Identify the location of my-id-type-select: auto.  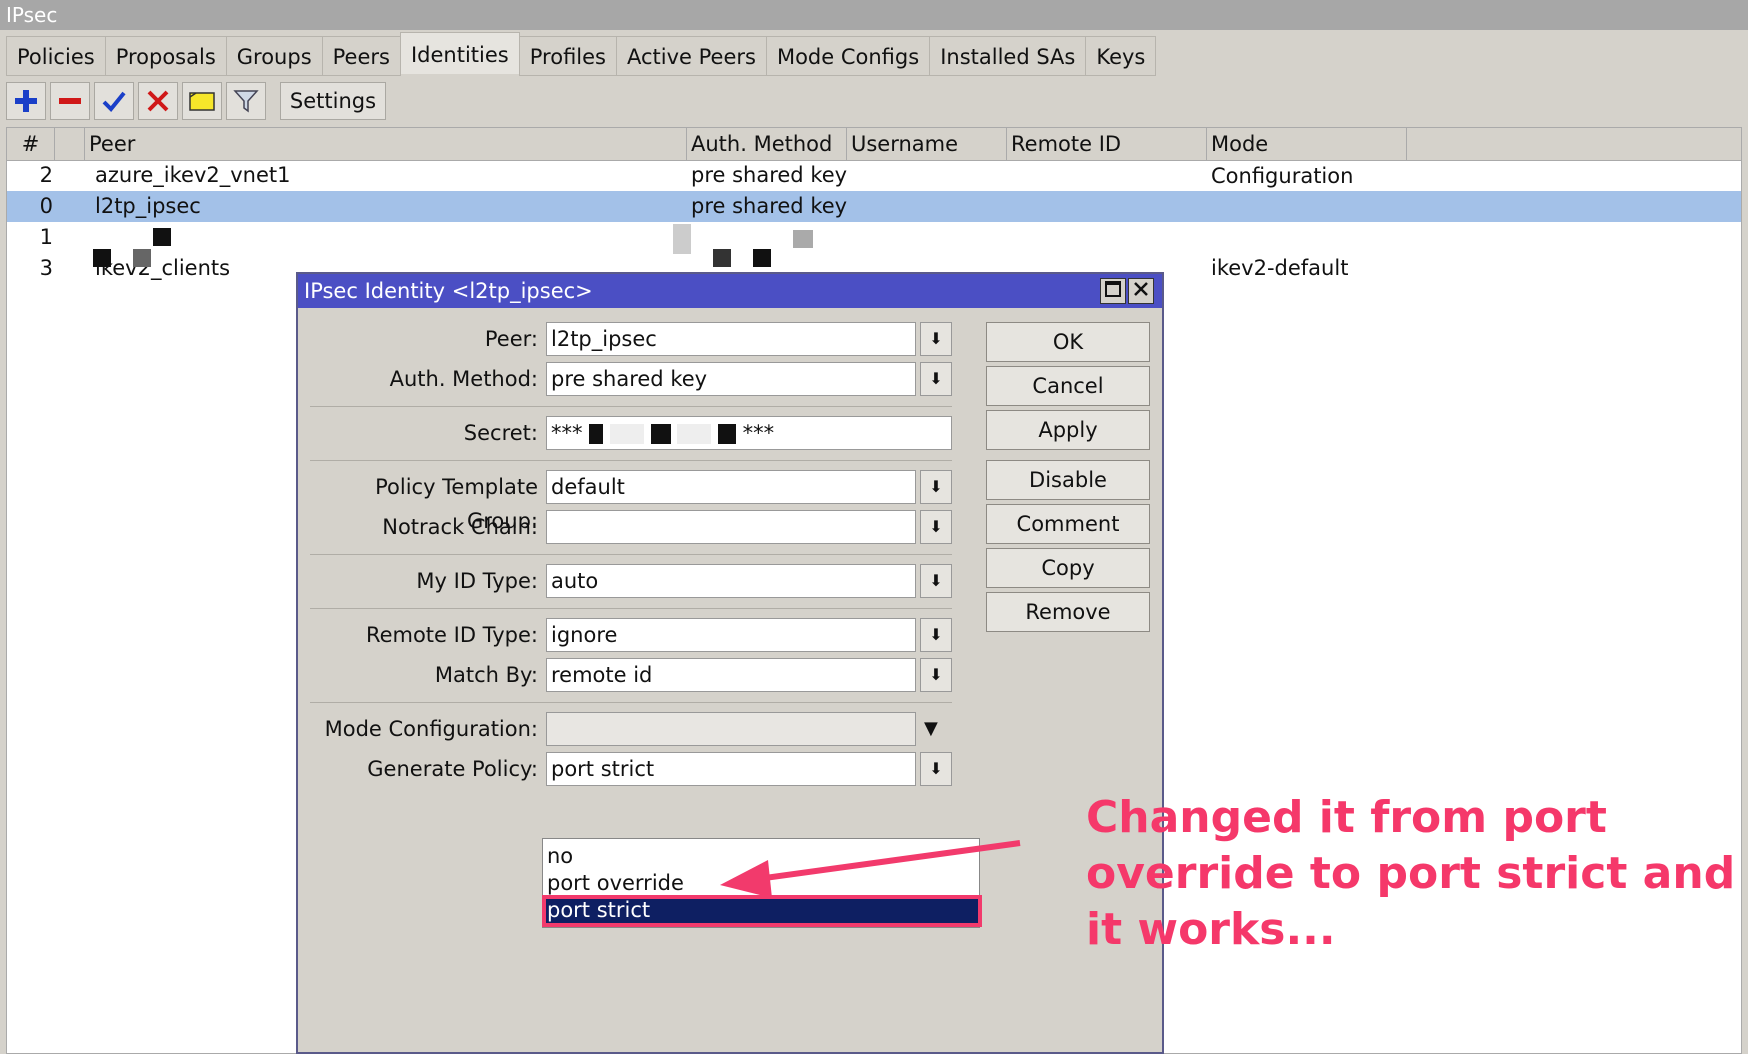
(731, 581).